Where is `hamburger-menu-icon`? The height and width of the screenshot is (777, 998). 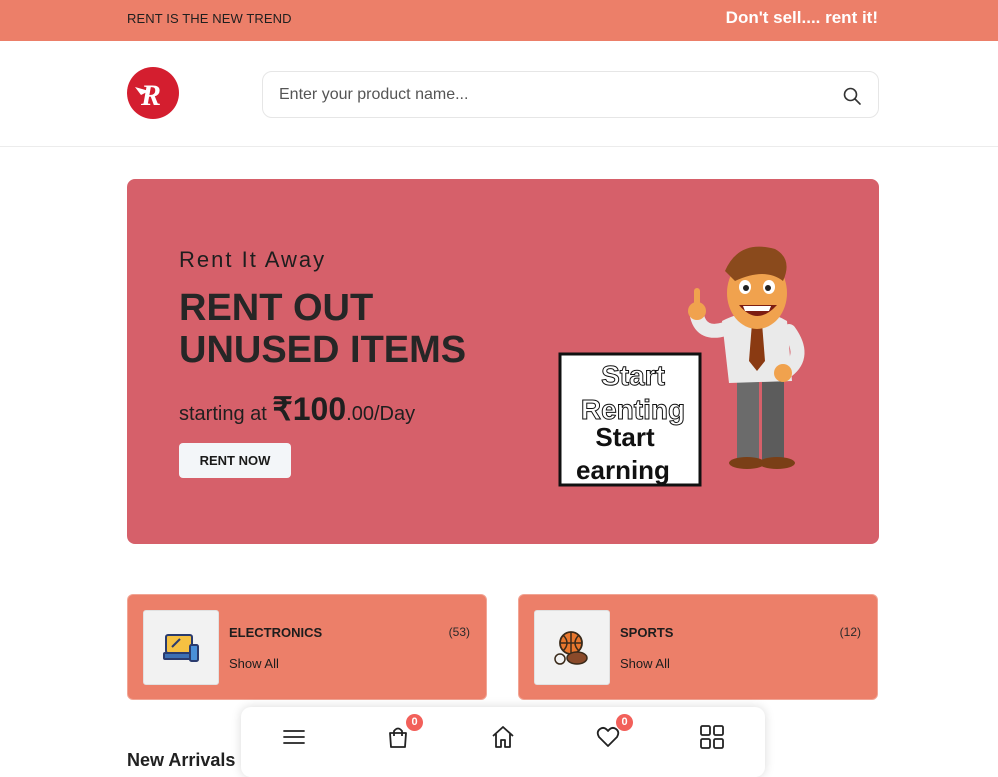 hamburger-menu-icon is located at coordinates (294, 737).